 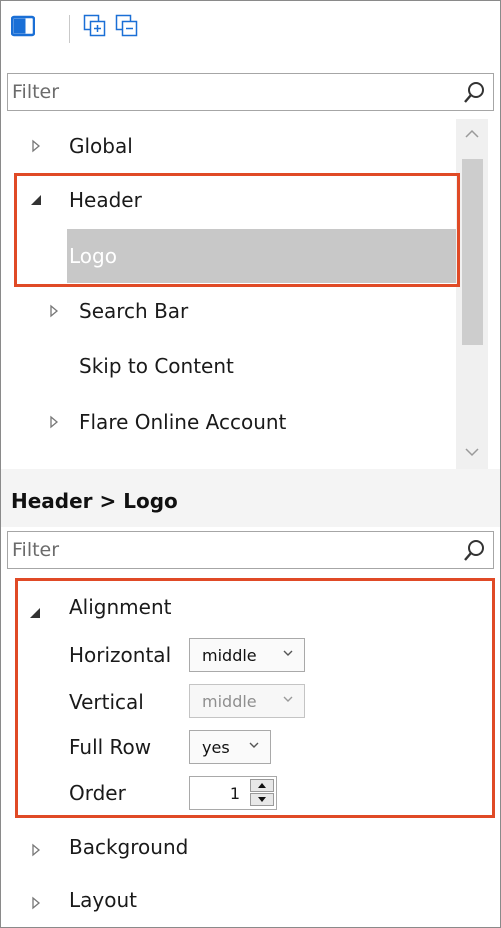 I want to click on group-alignment: Alignment, so click(x=241, y=607).